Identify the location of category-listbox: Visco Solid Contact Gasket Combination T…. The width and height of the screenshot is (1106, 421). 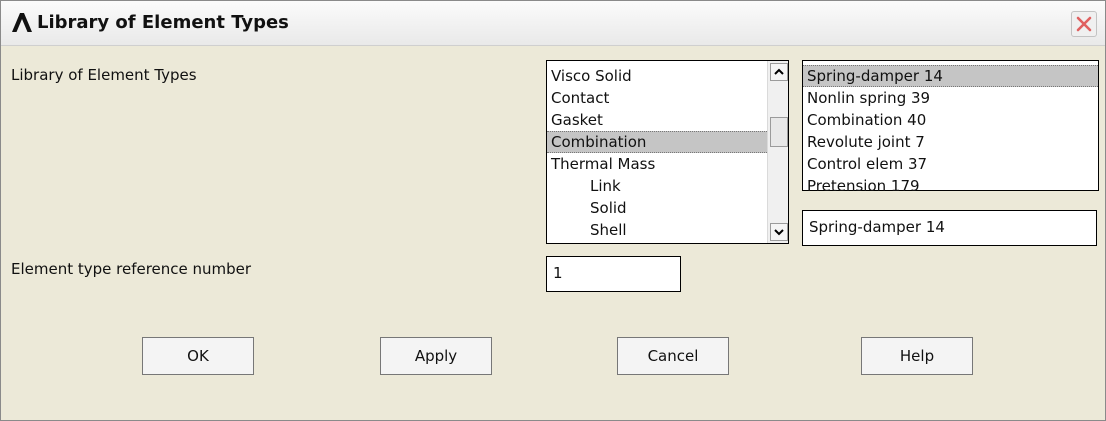
(667, 152).